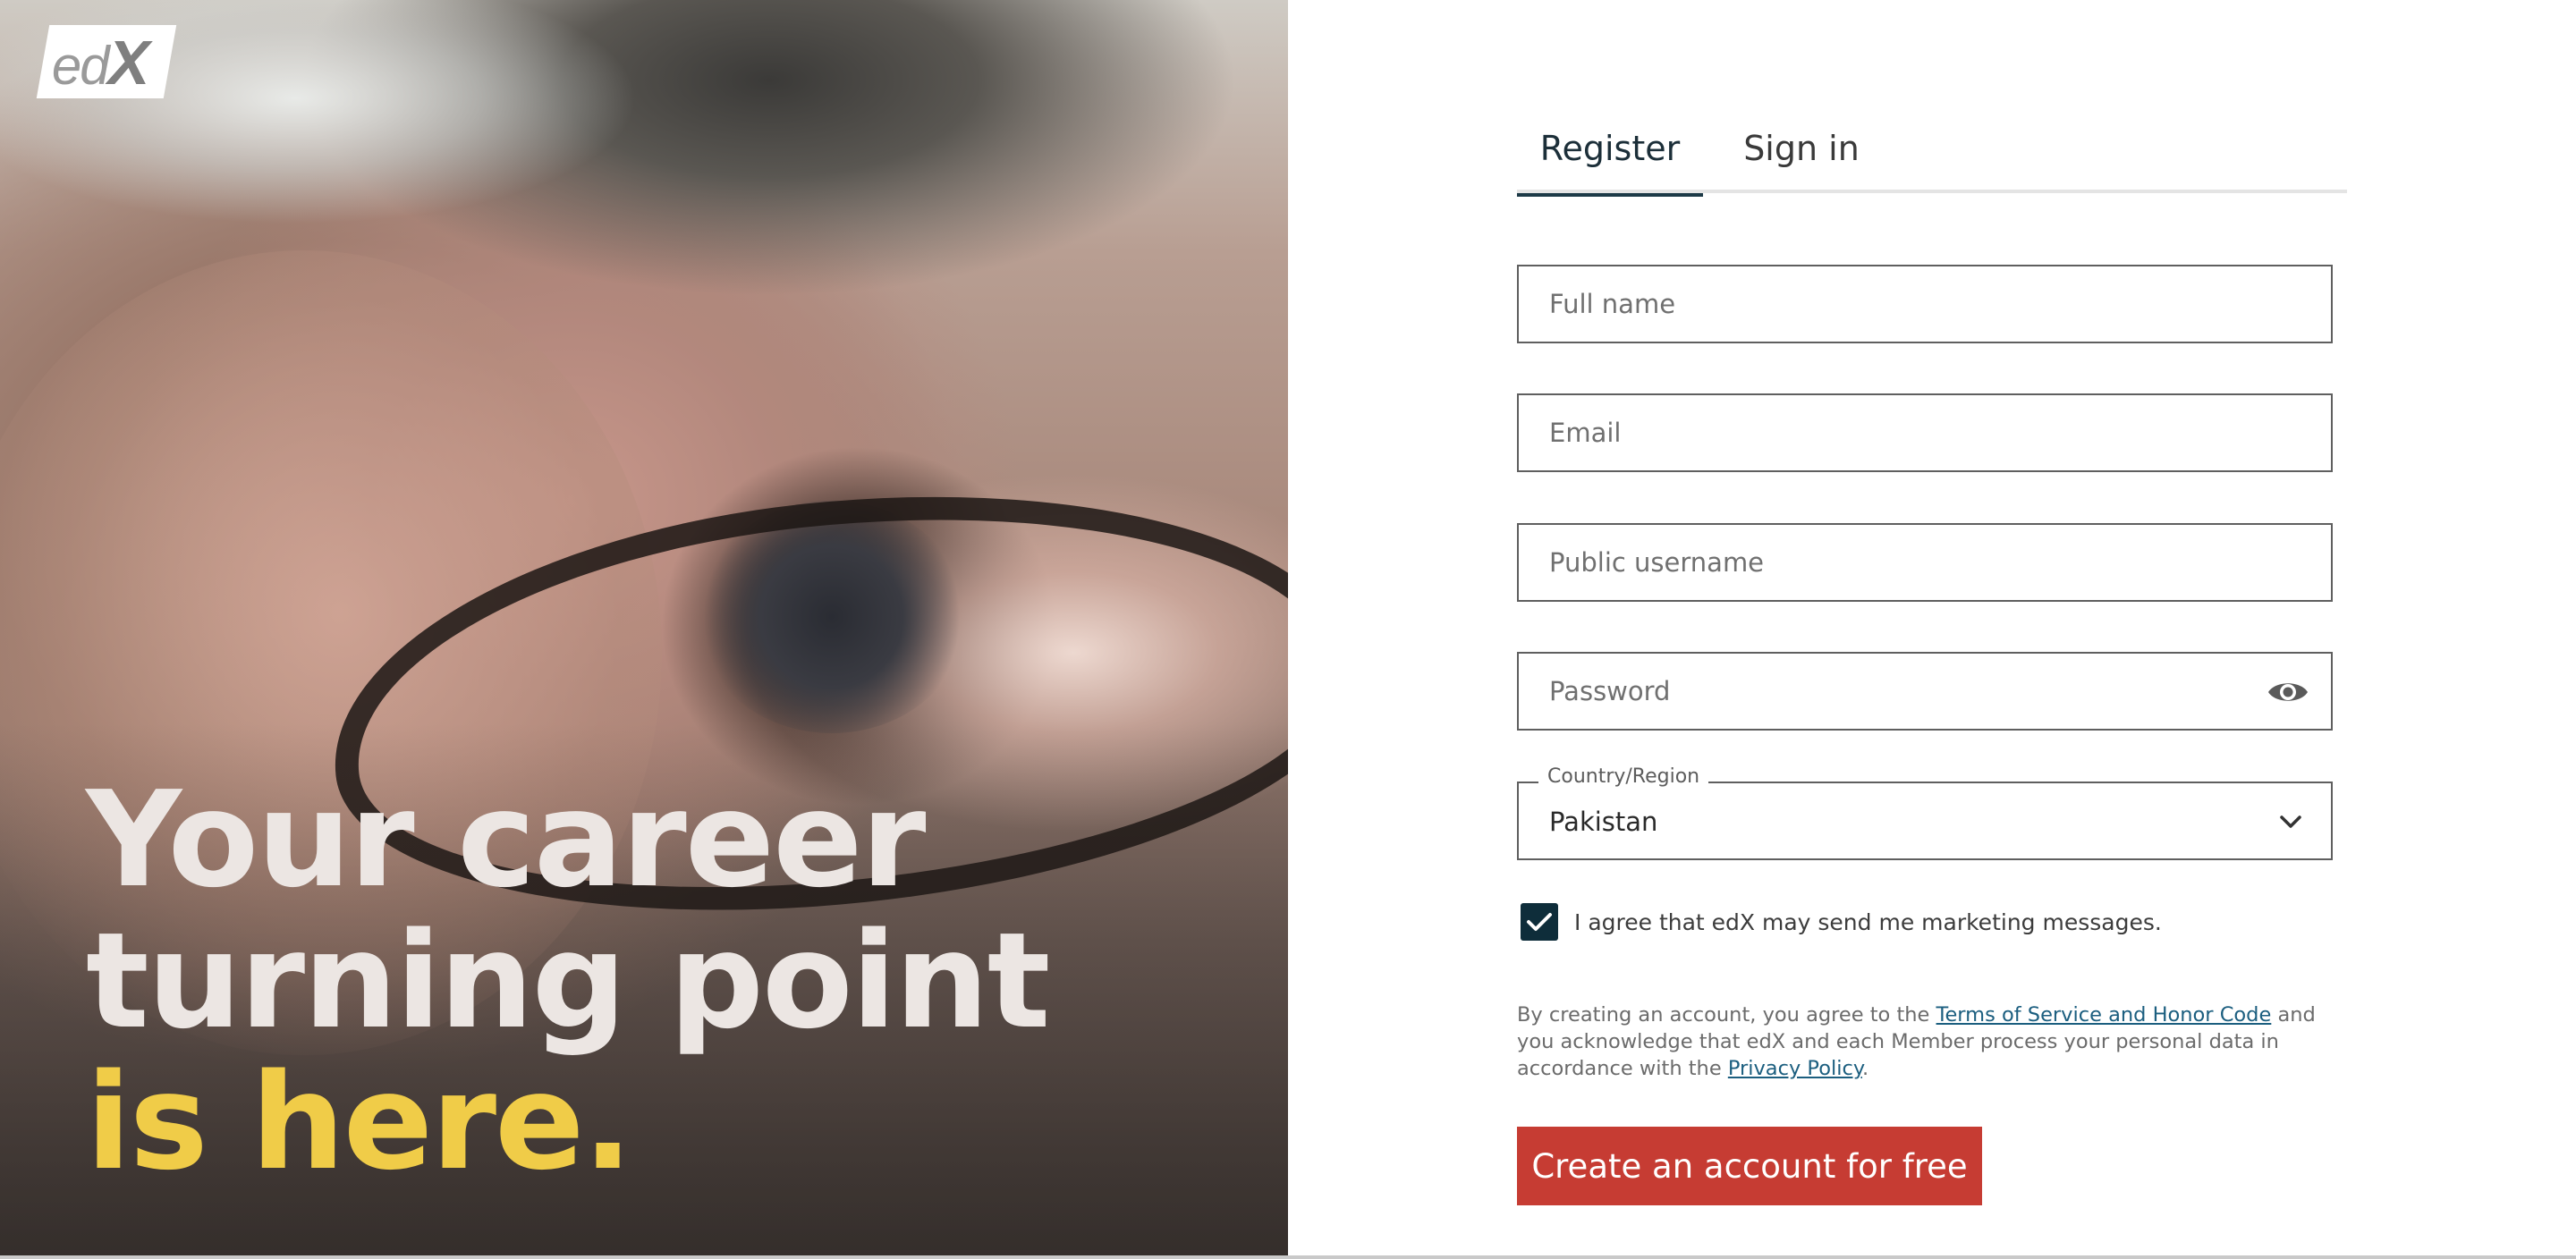  I want to click on full-name-input, so click(1925, 304).